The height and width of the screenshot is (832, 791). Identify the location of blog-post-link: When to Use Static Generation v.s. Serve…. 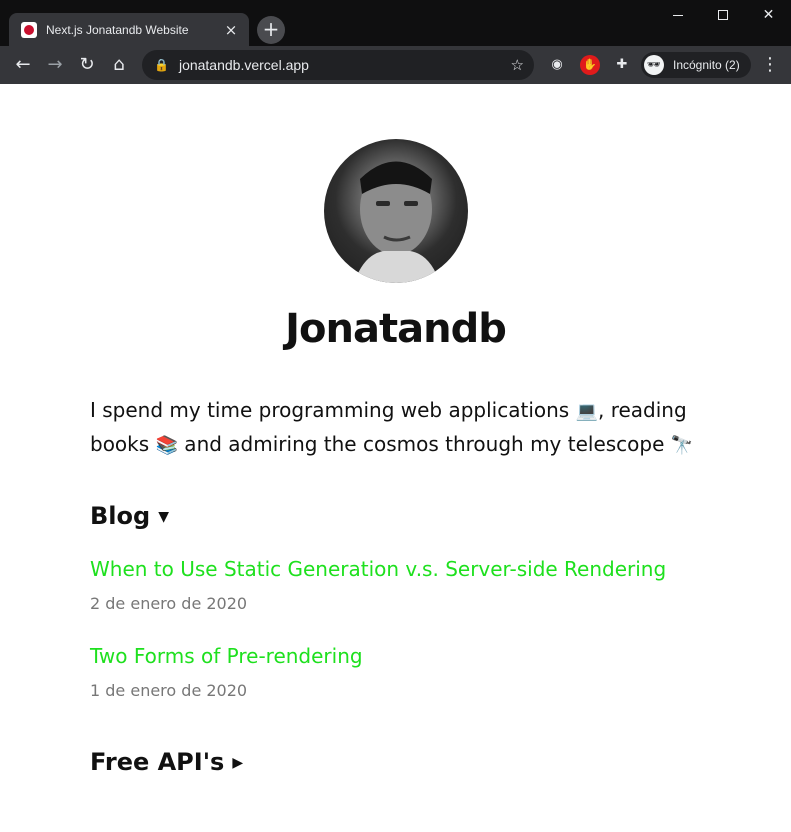
(378, 569).